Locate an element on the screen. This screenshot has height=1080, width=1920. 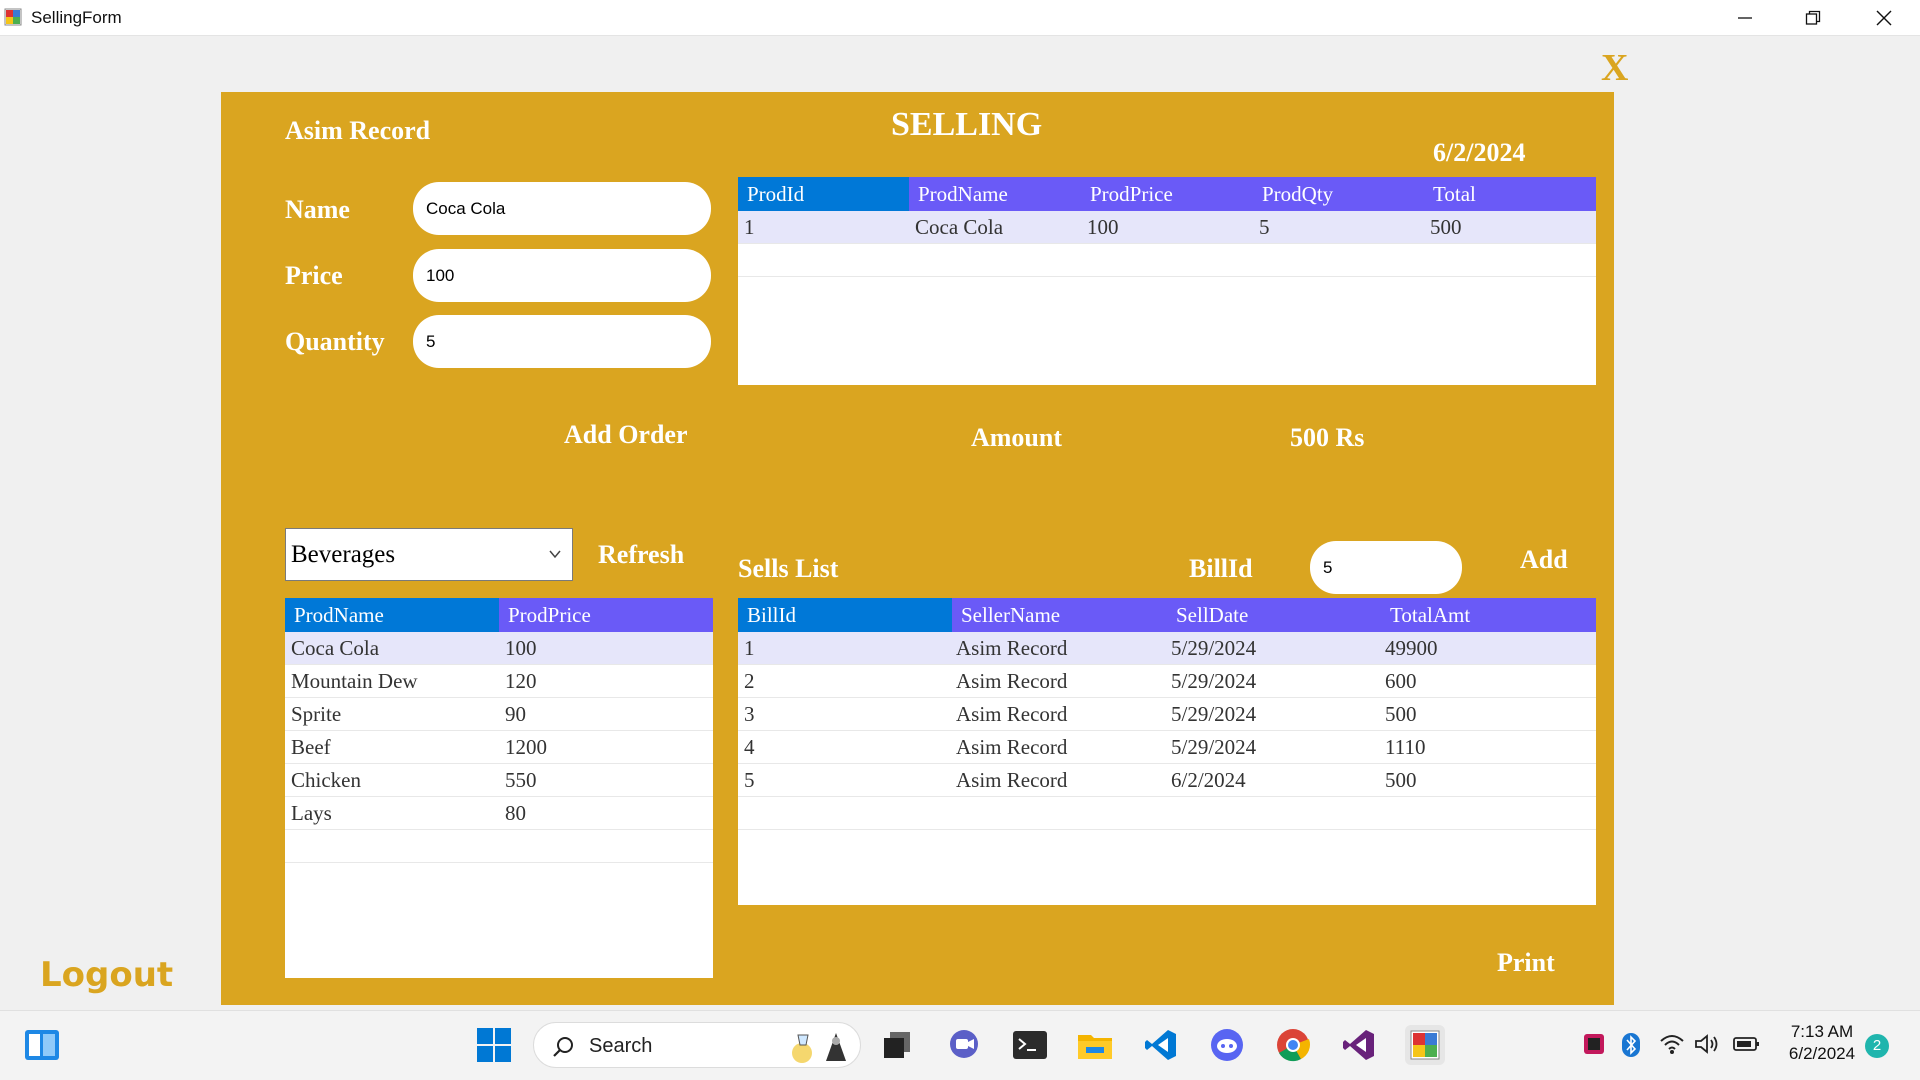
category-dropdown: Beverages is located at coordinates (429, 554).